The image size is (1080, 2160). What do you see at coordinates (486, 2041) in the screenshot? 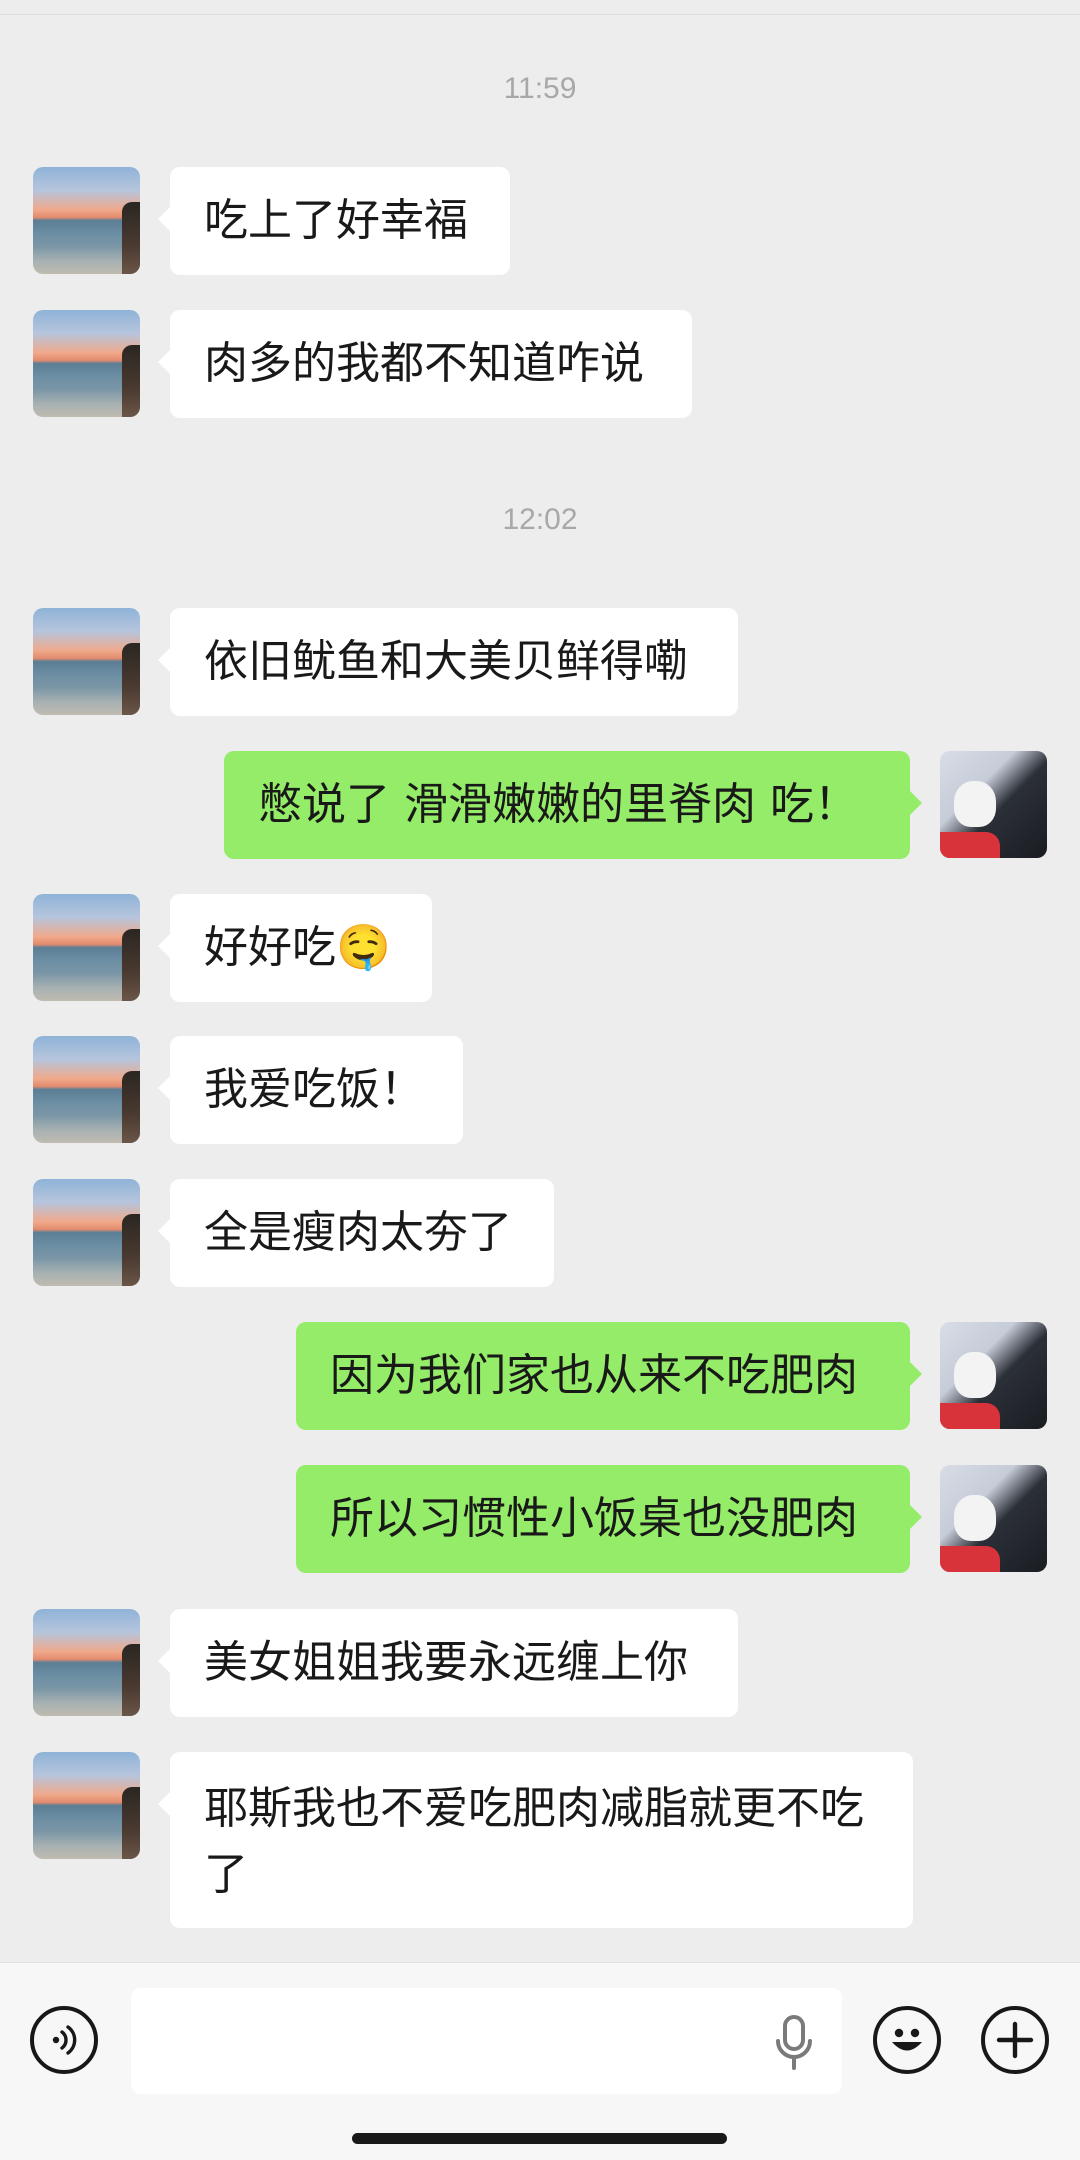
I see `message-input` at bounding box center [486, 2041].